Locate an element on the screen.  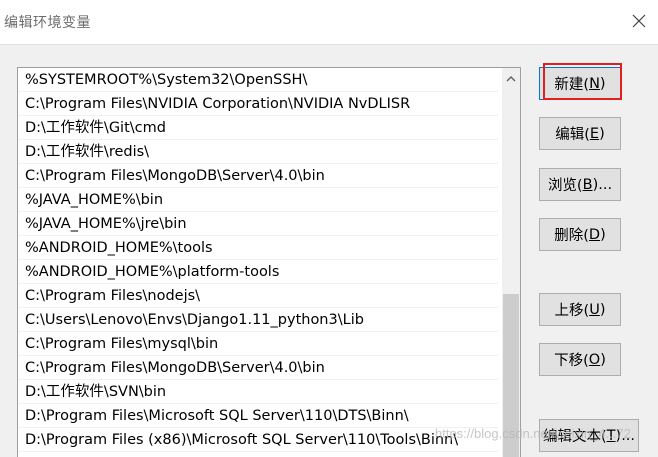
delete-button: 删除(D) is located at coordinates (580, 234).